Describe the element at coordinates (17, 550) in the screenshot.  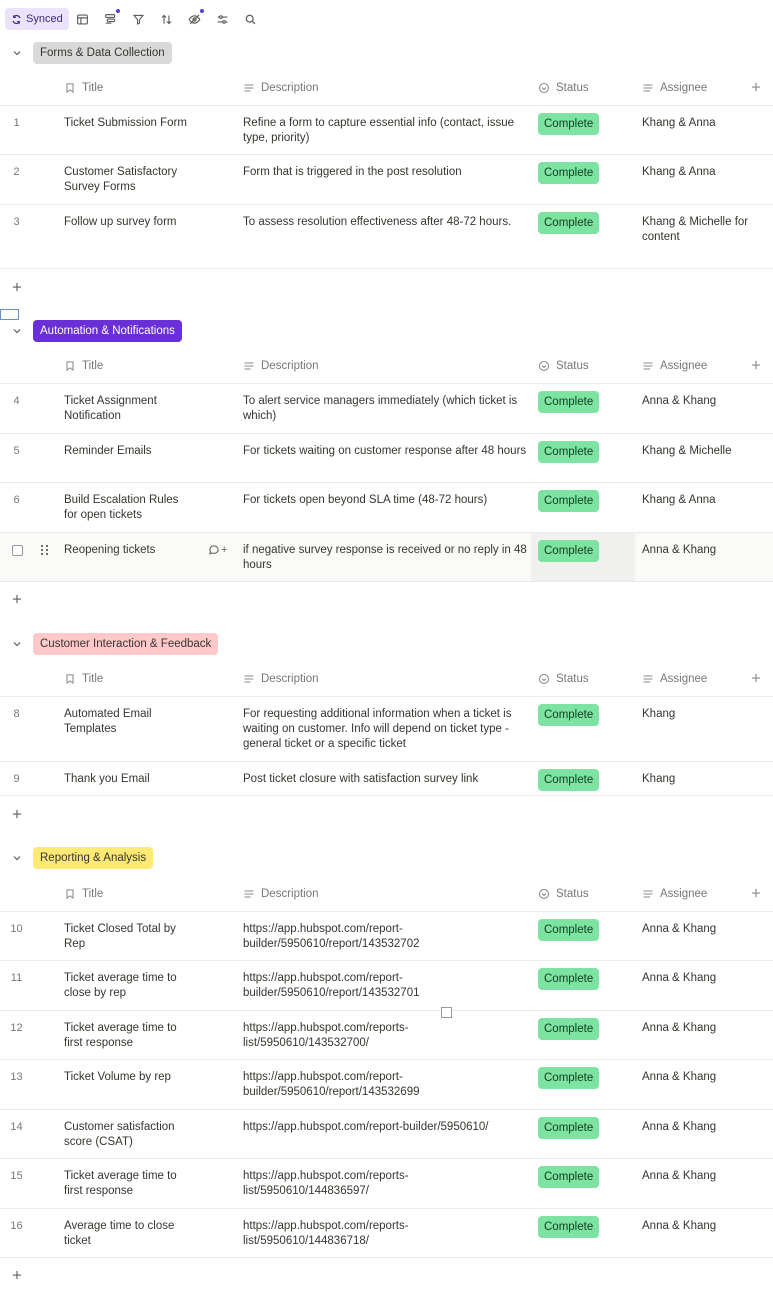
I see `row-select-checkbox` at that location.